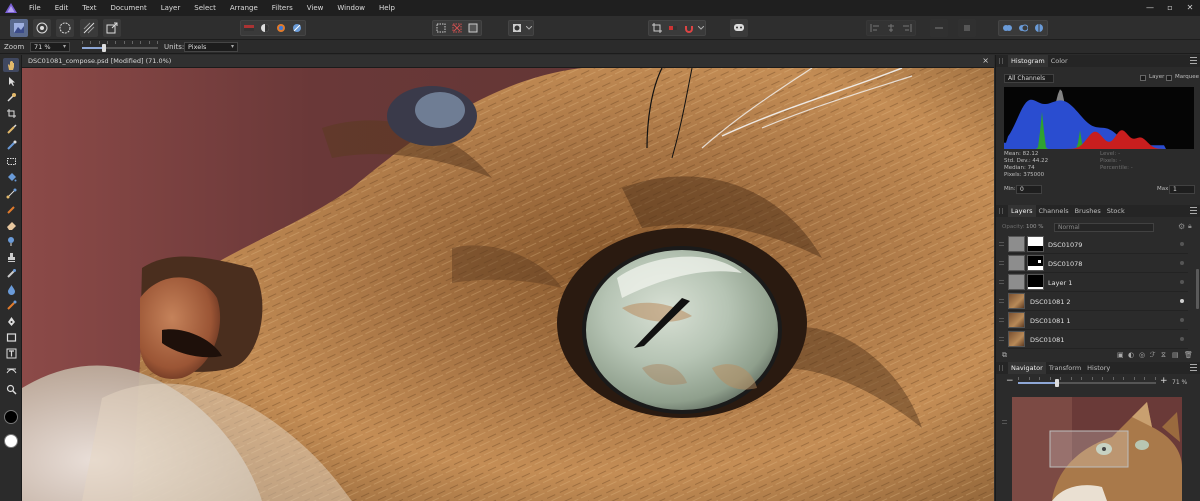  What do you see at coordinates (1098, 244) in the screenshot?
I see `layer-row: DSC01079` at bounding box center [1098, 244].